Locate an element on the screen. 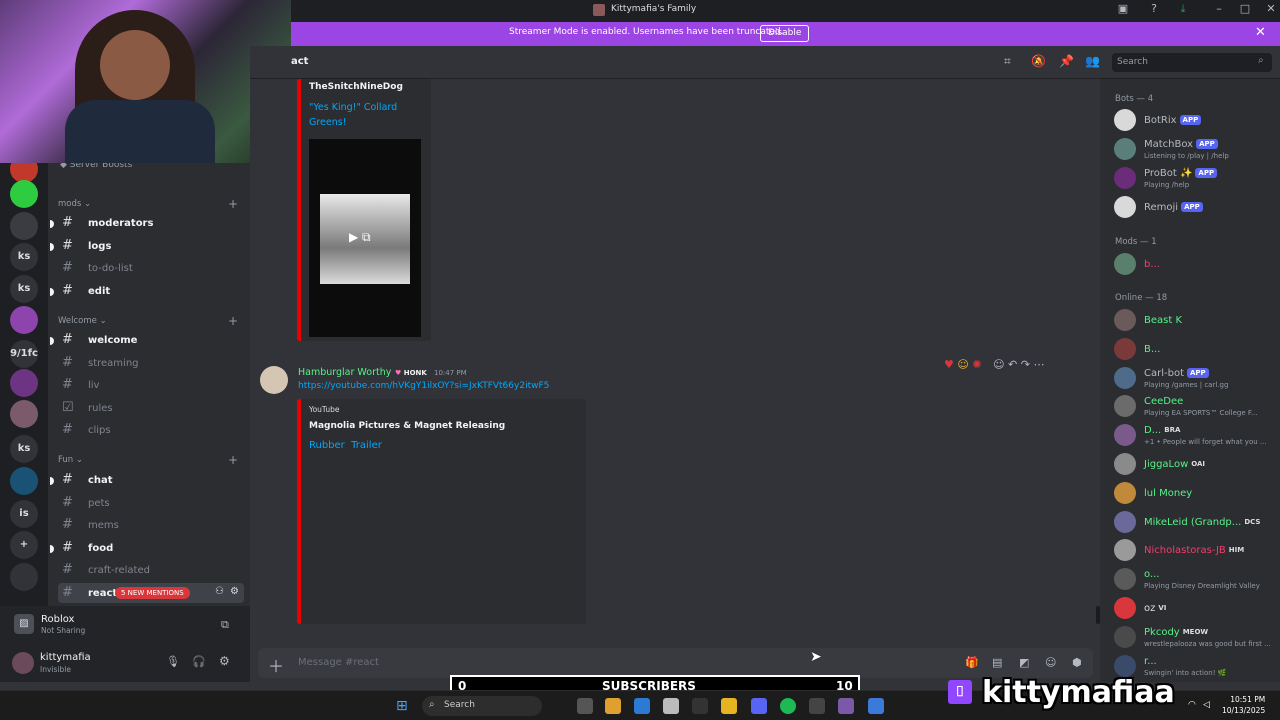 The height and width of the screenshot is (720, 1280). heart-reaction-icon: ♥ is located at coordinates (949, 364).